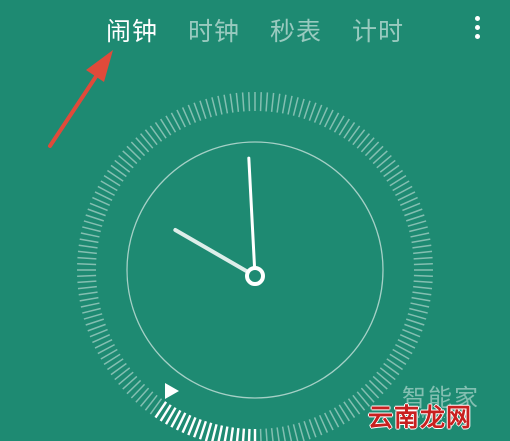  What do you see at coordinates (255, 276) in the screenshot?
I see `clock-center-pivot` at bounding box center [255, 276].